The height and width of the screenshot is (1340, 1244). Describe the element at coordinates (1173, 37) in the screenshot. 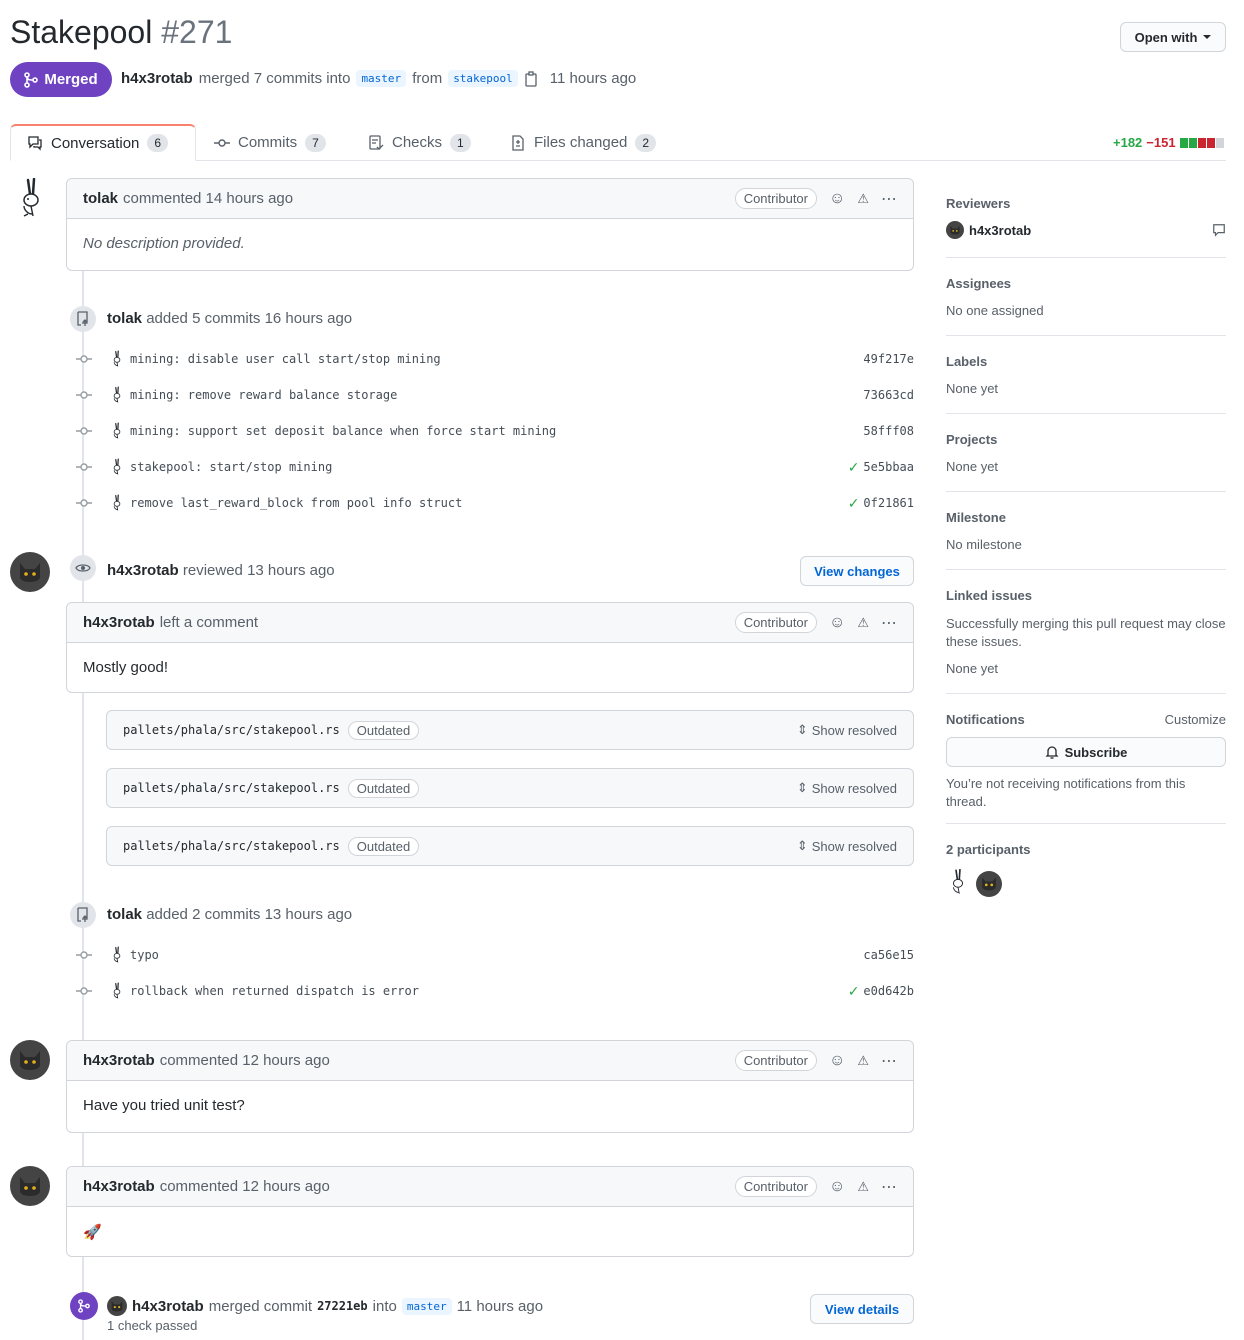

I see `open-with-button: Open with` at that location.